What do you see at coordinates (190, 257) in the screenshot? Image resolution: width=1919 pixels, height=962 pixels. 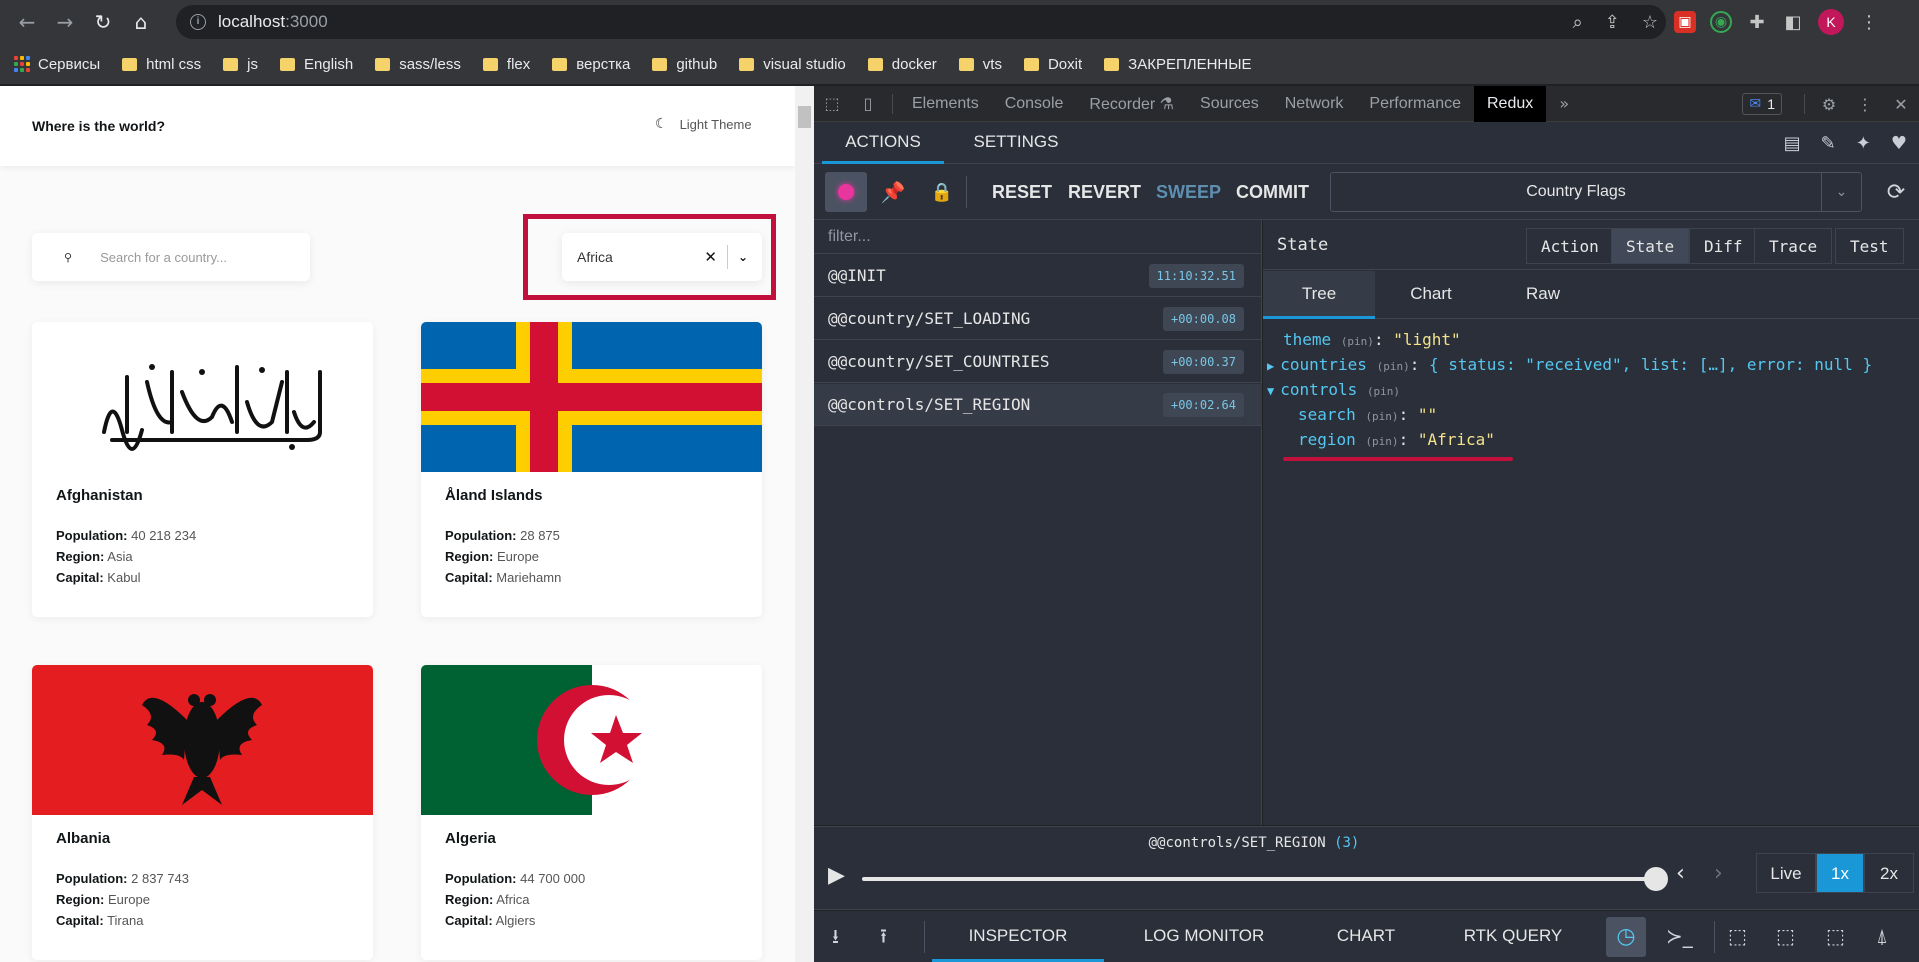 I see `search-input` at bounding box center [190, 257].